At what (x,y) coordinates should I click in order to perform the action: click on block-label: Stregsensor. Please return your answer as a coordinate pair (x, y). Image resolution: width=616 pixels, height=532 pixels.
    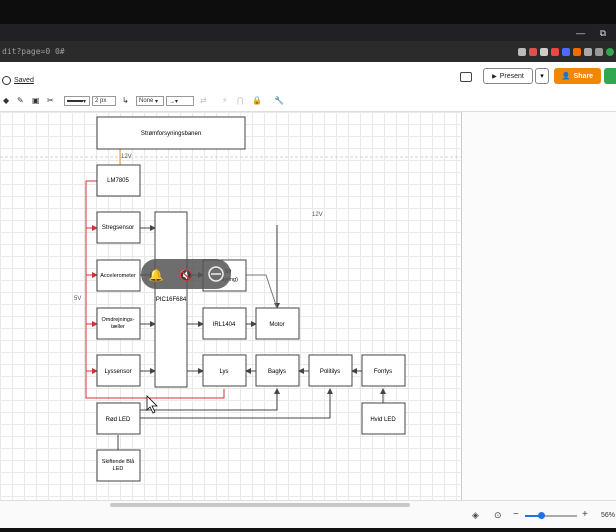
    Looking at the image, I should click on (118, 228).